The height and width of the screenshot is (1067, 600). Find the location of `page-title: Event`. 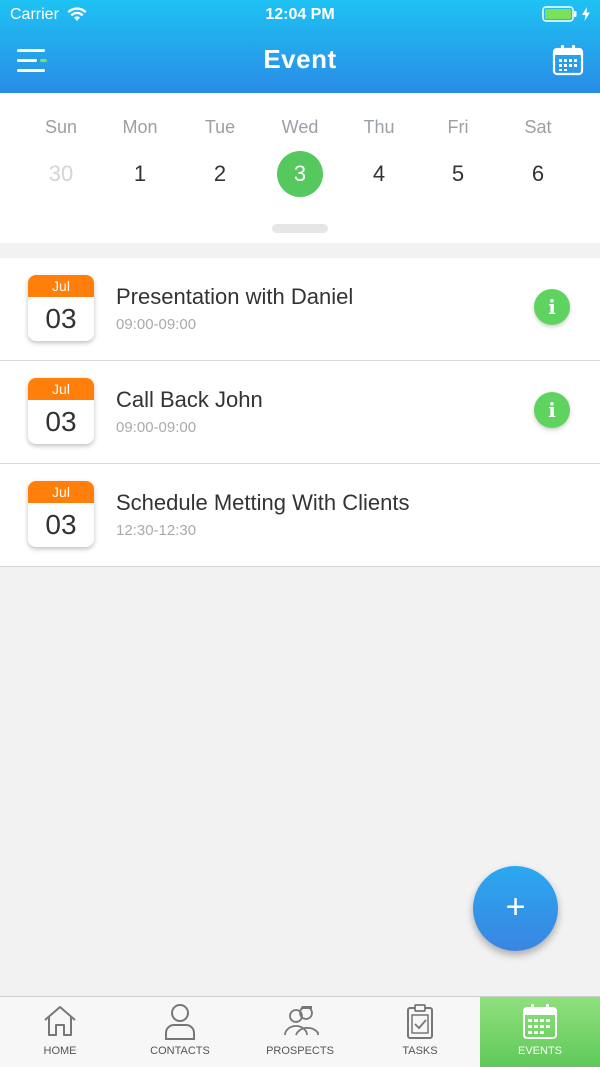

page-title: Event is located at coordinates (300, 59).